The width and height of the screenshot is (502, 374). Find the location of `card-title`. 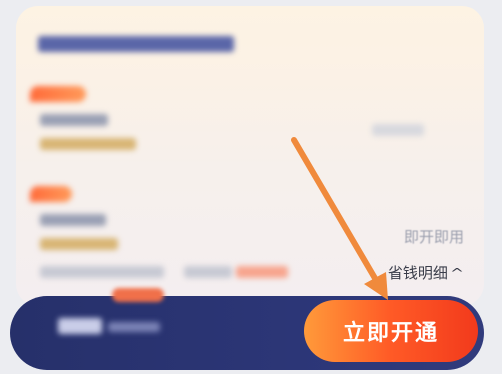

card-title is located at coordinates (136, 46).